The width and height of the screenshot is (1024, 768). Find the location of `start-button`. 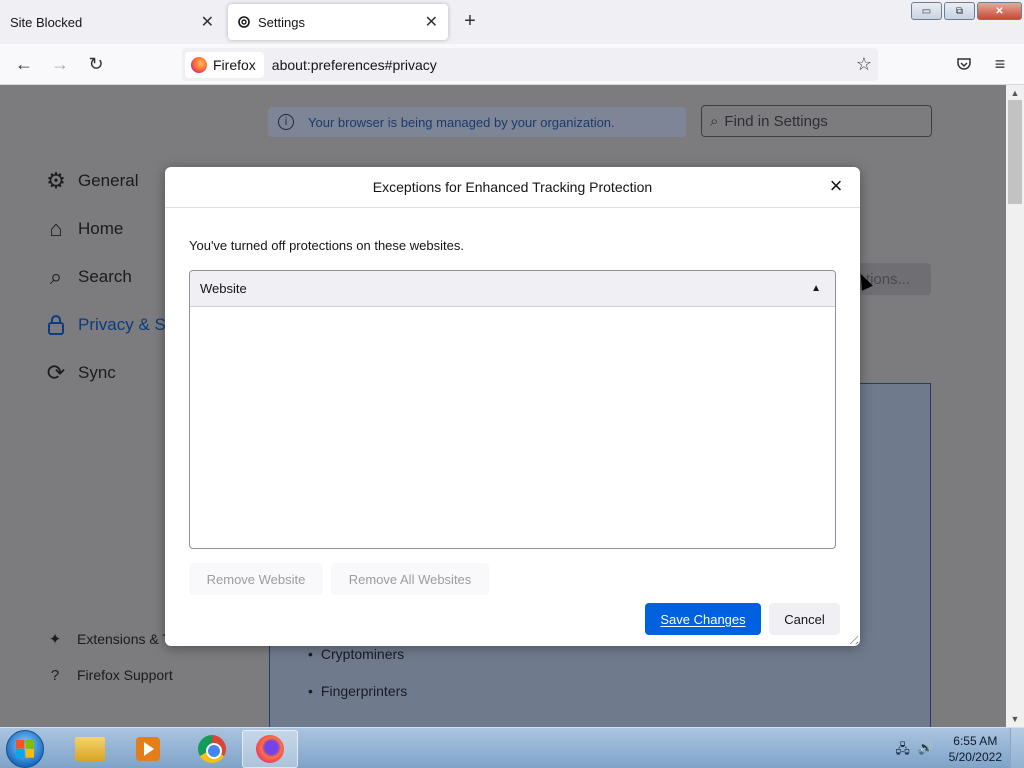

start-button is located at coordinates (25, 749).